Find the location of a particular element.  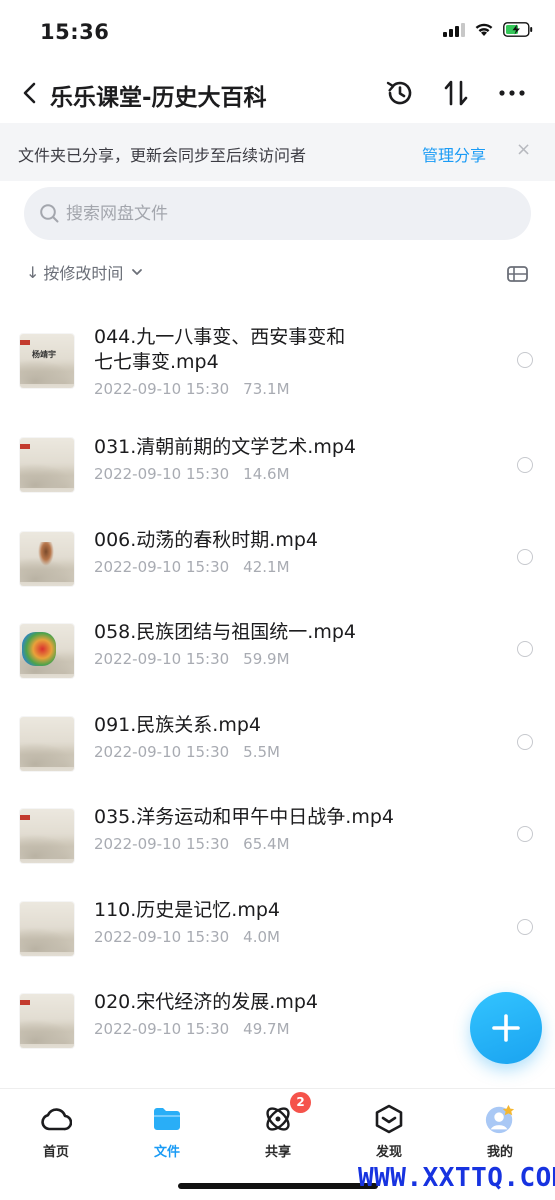

status-icons is located at coordinates (488, 29).